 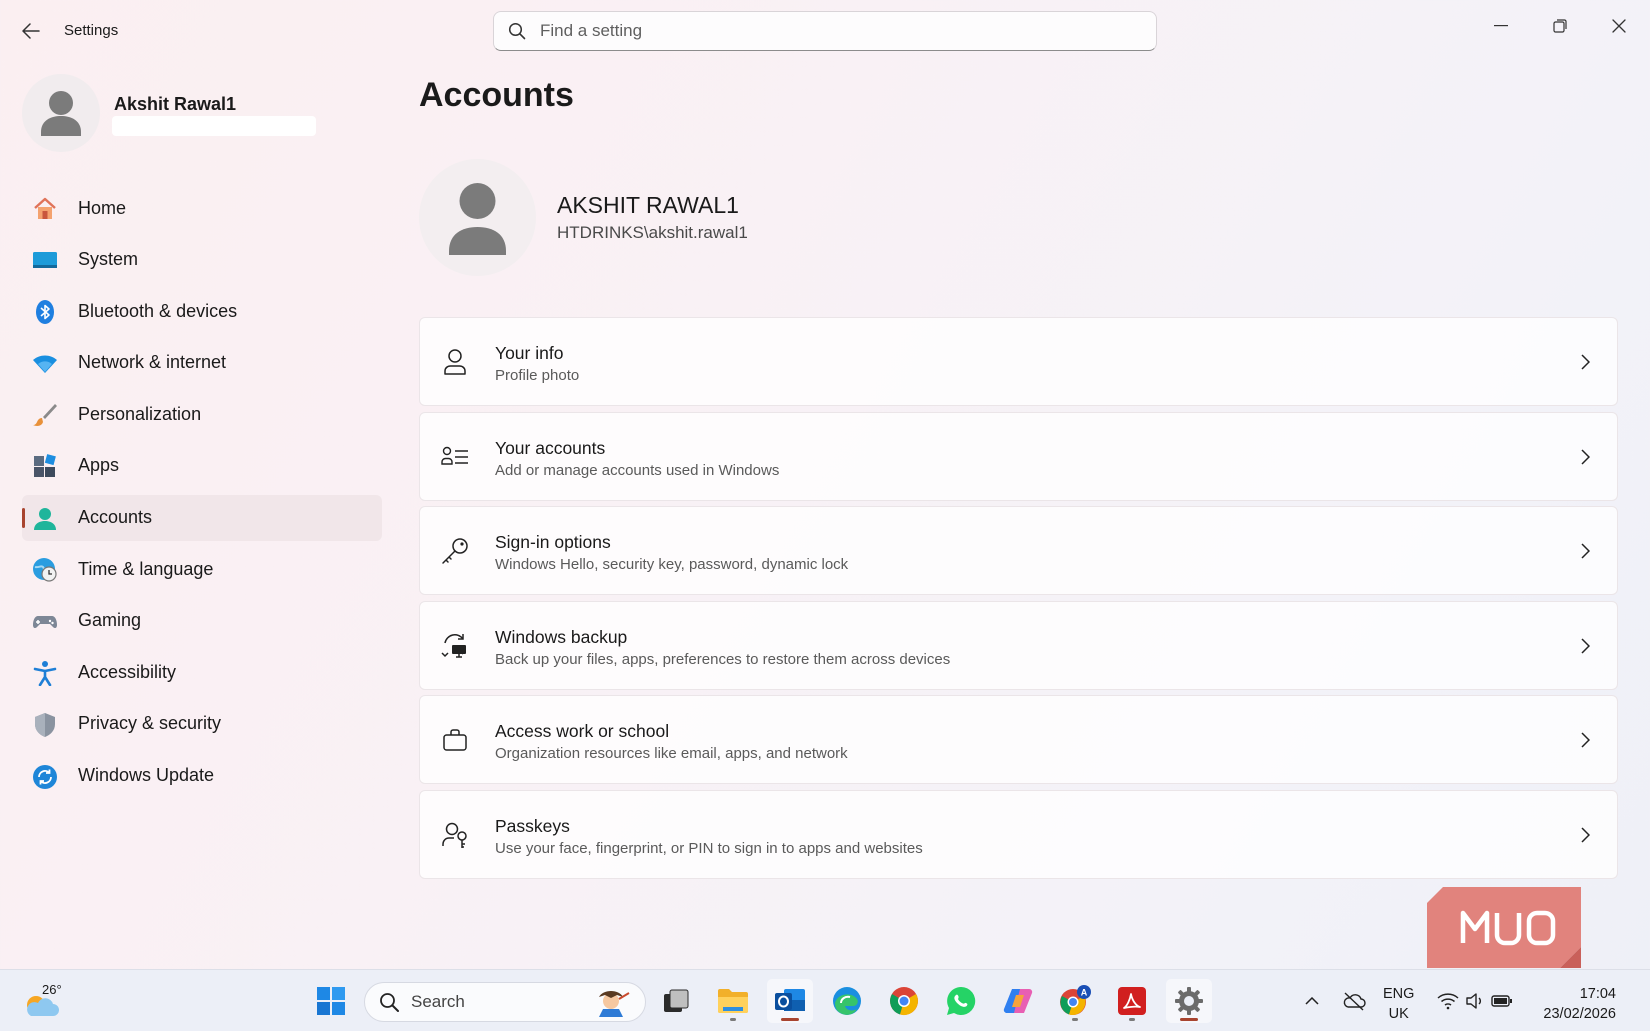 I want to click on close-button, so click(x=1619, y=26).